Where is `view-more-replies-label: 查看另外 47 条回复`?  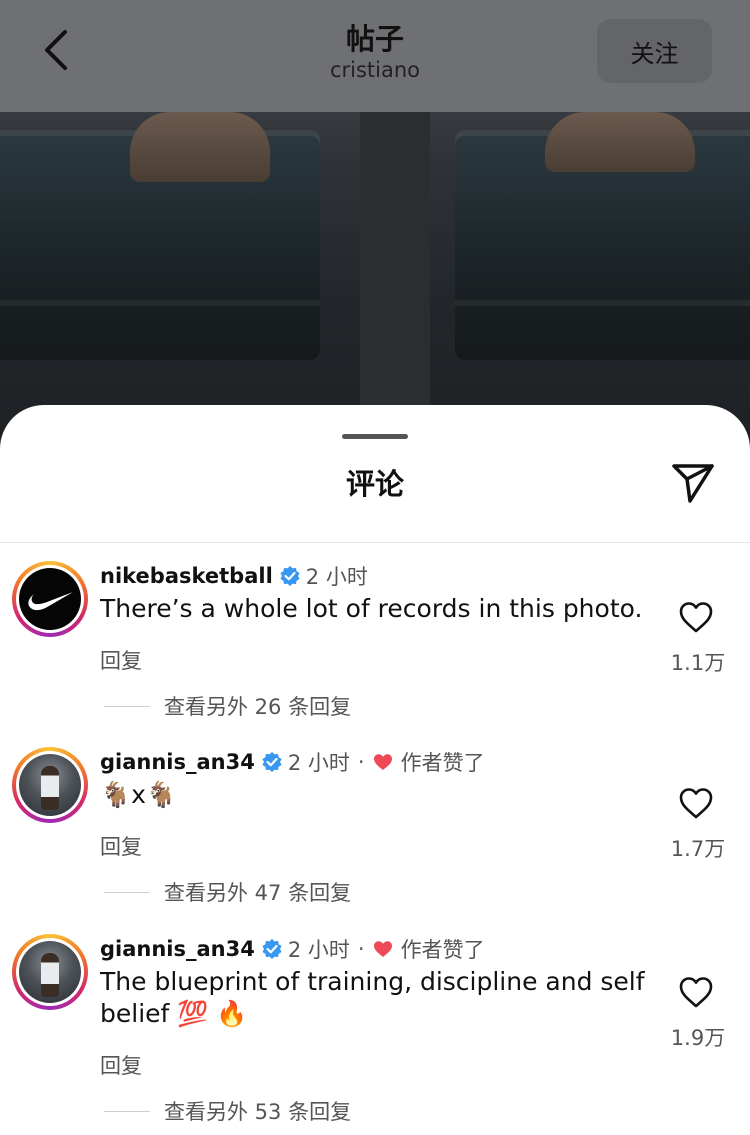 view-more-replies-label: 查看另外 47 条回复 is located at coordinates (258, 893).